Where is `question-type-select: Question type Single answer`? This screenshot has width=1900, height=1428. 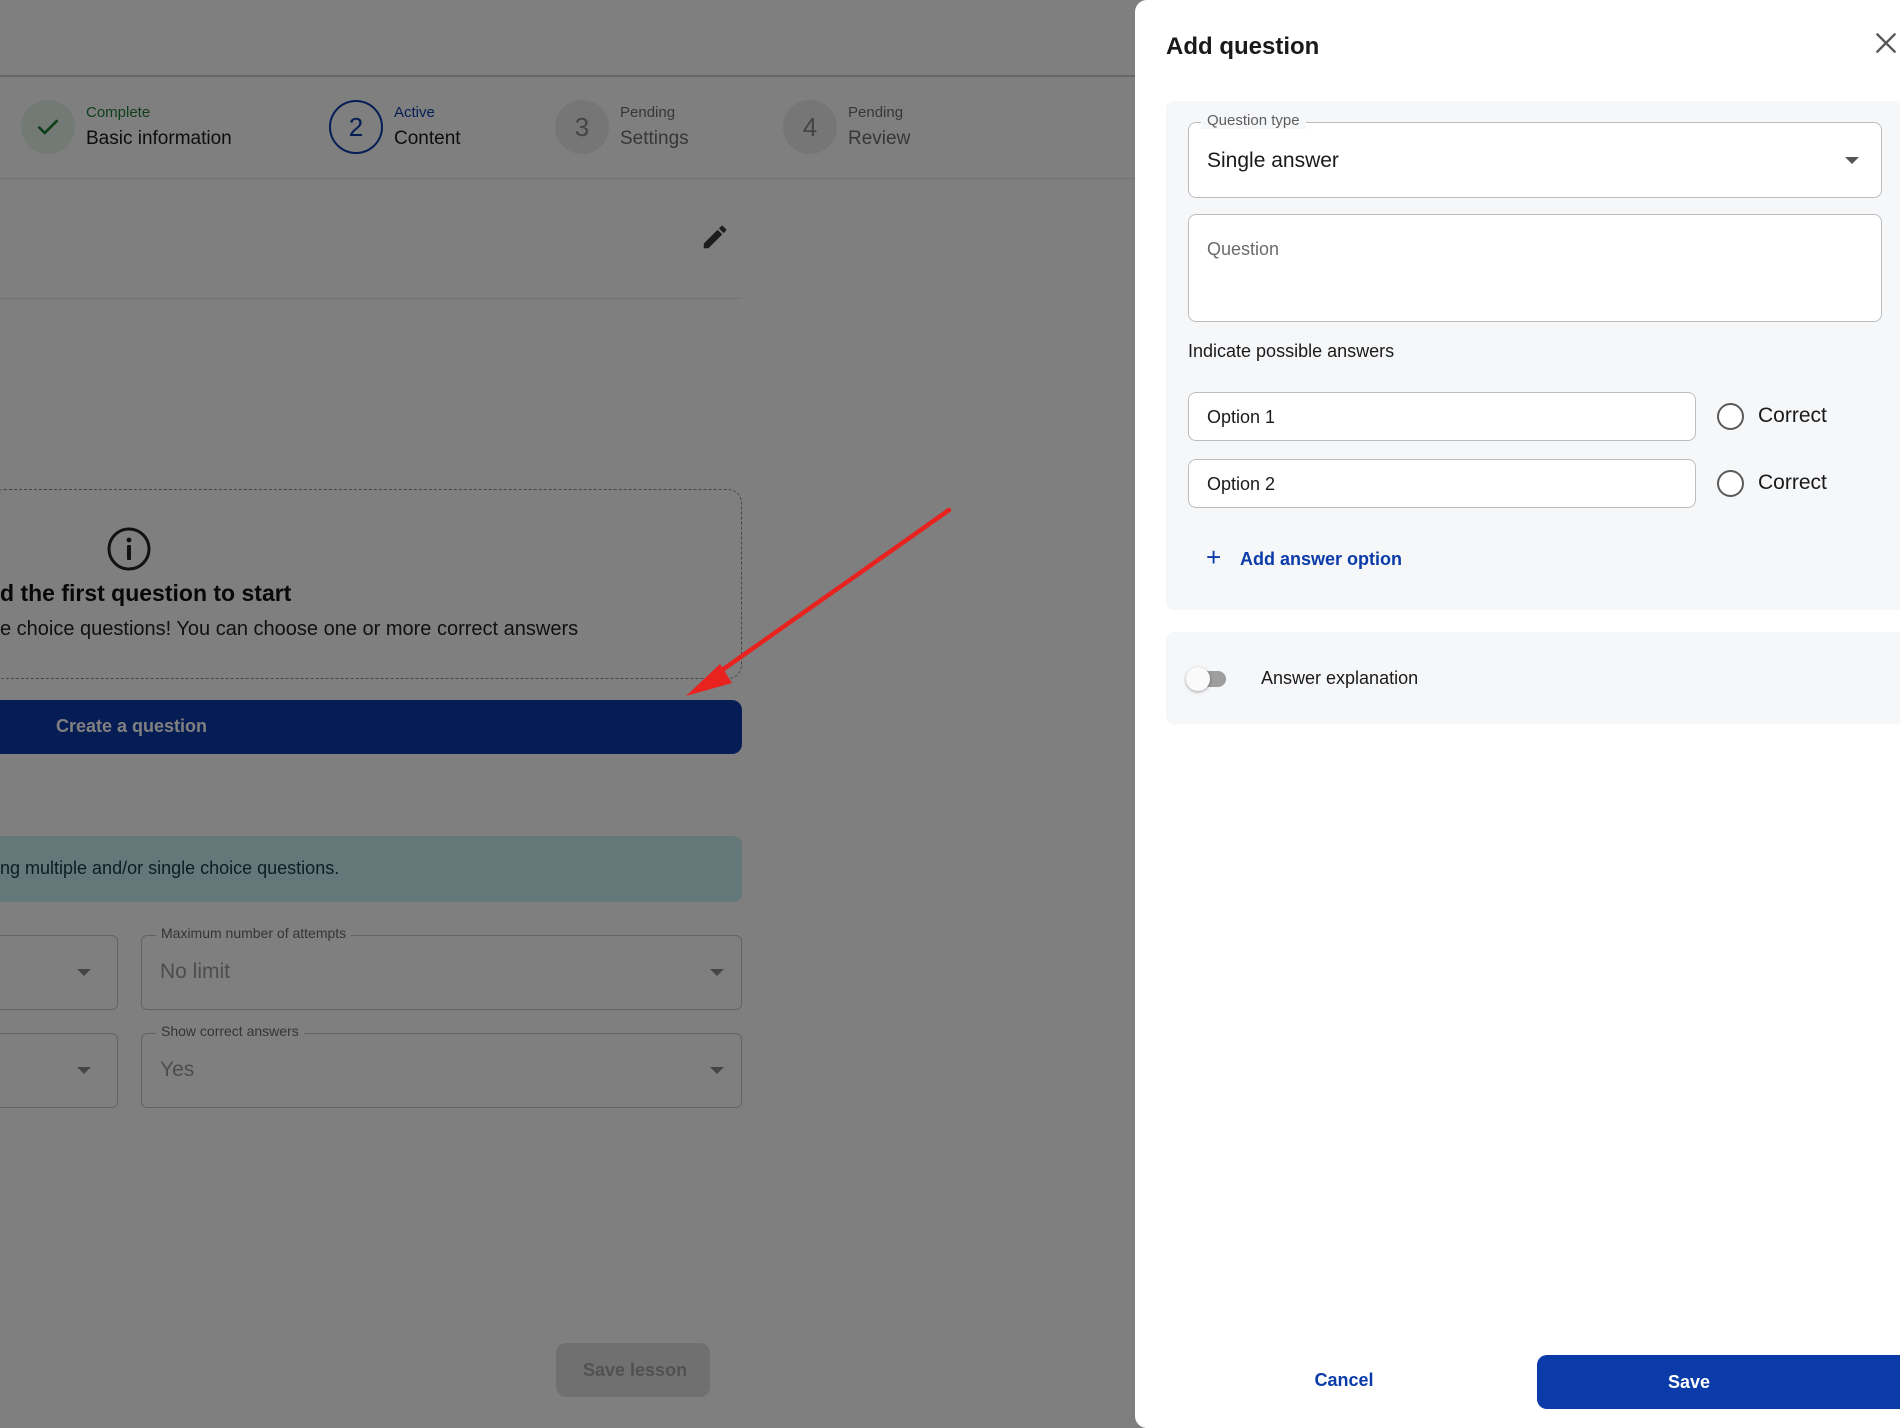
question-type-select: Question type Single answer is located at coordinates (1535, 155).